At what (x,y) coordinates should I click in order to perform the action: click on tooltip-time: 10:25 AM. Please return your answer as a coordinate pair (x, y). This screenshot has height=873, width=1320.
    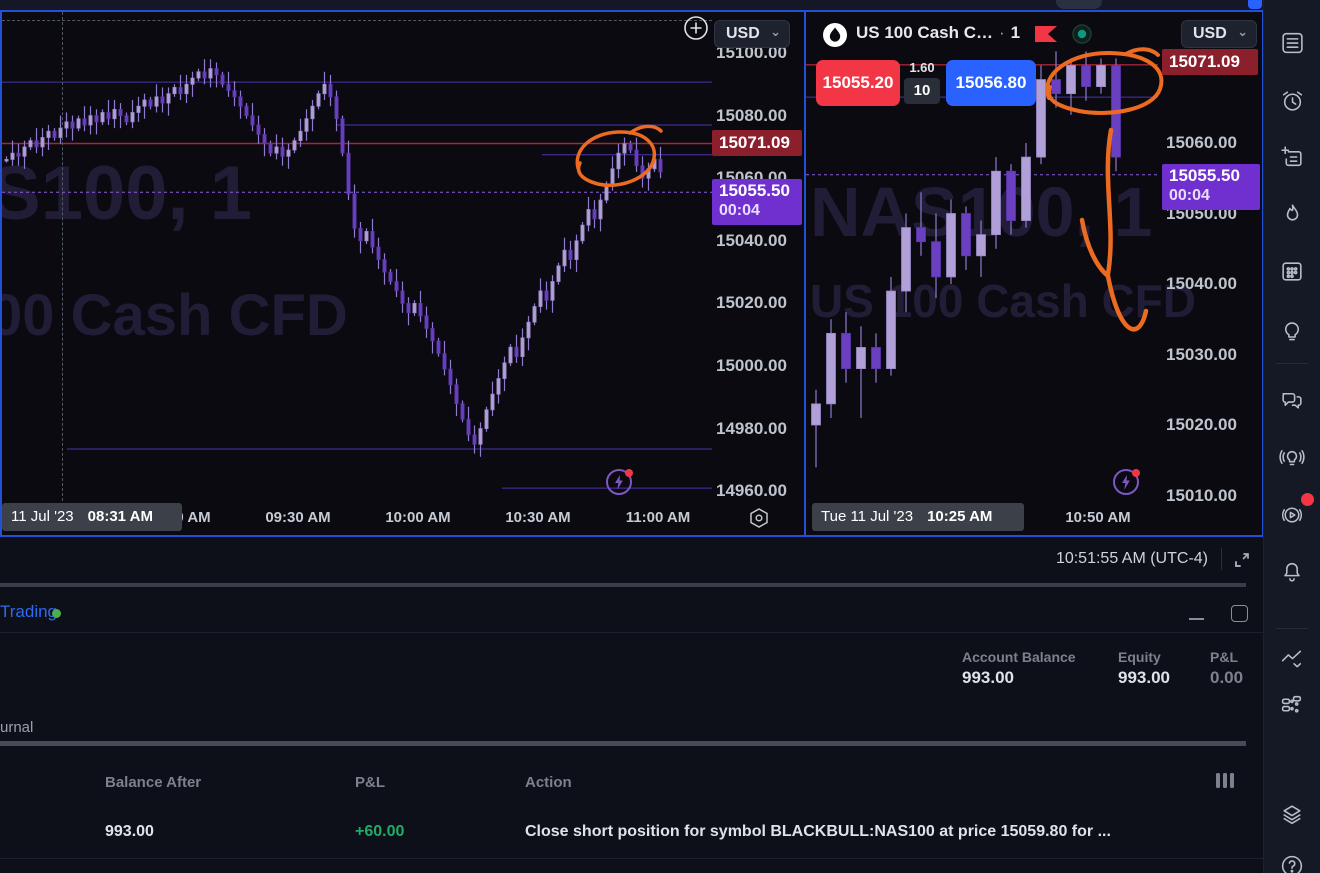
    Looking at the image, I should click on (960, 516).